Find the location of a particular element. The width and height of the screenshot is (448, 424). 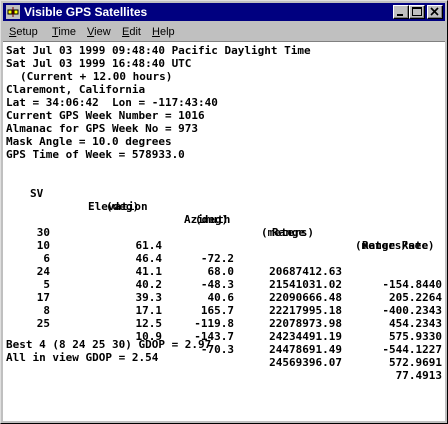

time-offset: (Current + 12.00 hours) is located at coordinates (96, 76).